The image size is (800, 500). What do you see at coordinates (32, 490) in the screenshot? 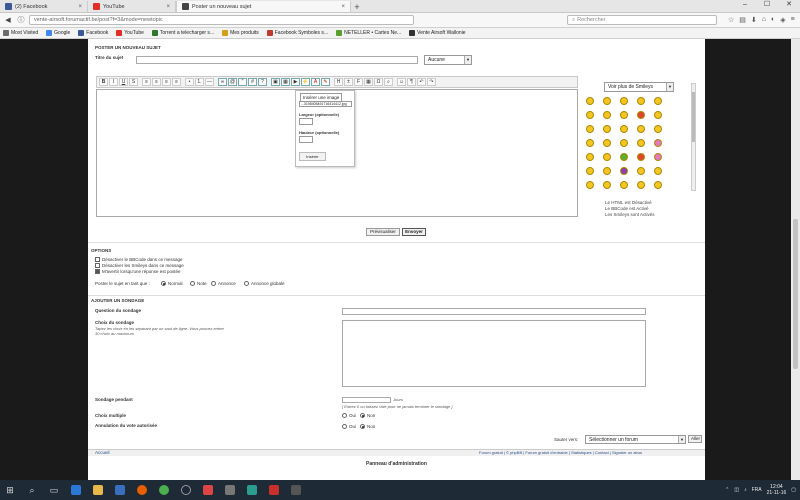
I see `search-icon: ⌕` at bounding box center [32, 490].